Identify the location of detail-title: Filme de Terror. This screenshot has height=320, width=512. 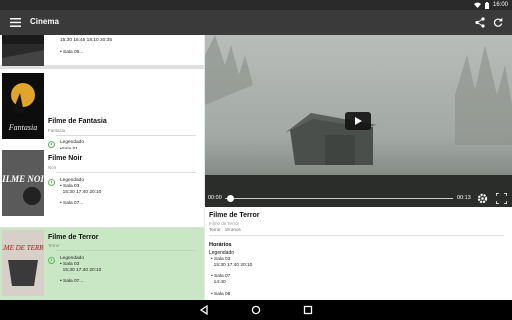
(234, 215).